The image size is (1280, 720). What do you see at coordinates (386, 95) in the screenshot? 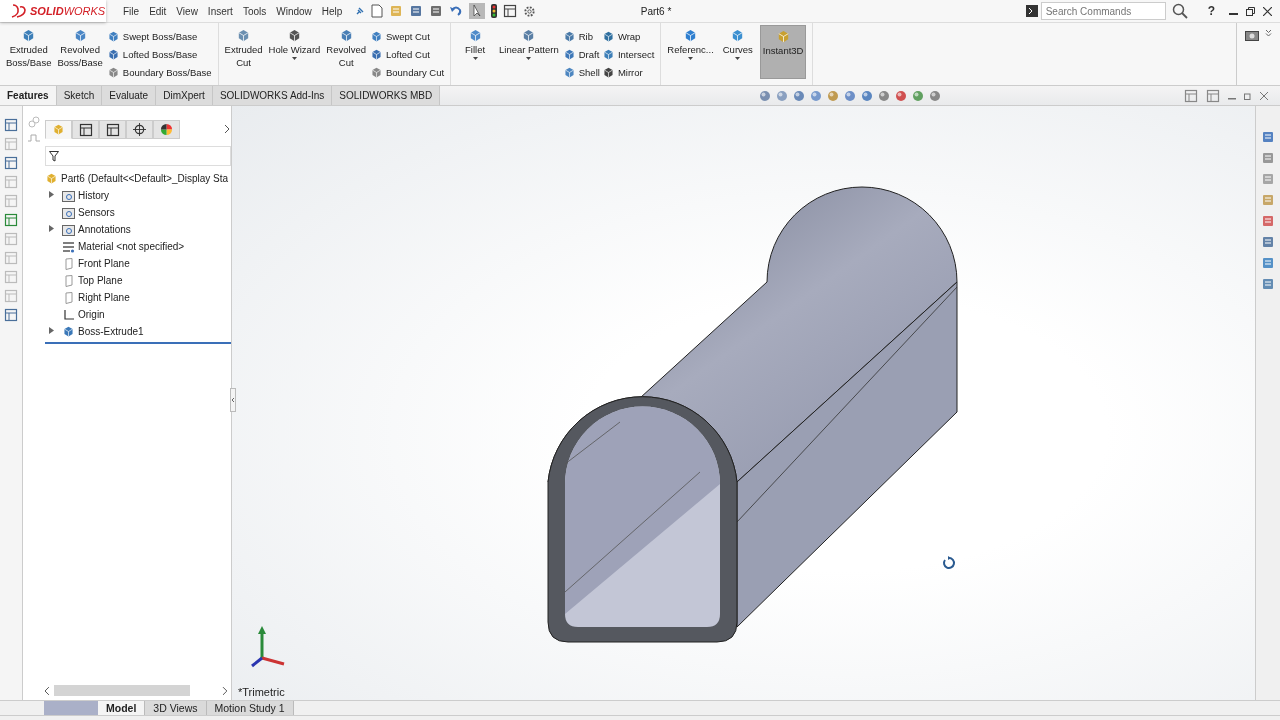
I see `command-tab: SOLIDWORKS MBD` at bounding box center [386, 95].